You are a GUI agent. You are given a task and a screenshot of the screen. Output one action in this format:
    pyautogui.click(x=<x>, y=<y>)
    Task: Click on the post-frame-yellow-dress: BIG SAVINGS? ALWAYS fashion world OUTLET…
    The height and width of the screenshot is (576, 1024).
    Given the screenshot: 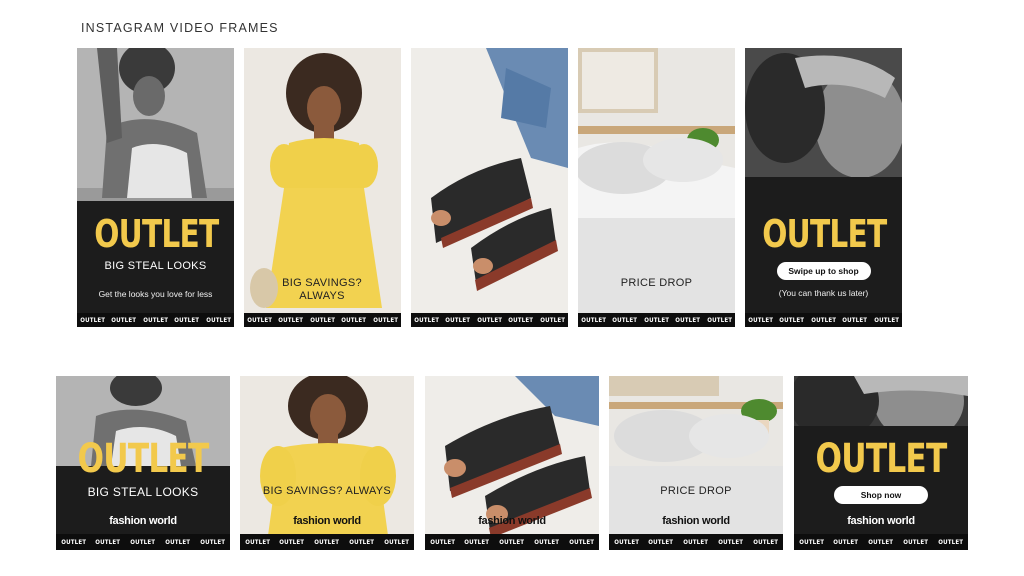 What is the action you would take?
    pyautogui.click(x=327, y=463)
    